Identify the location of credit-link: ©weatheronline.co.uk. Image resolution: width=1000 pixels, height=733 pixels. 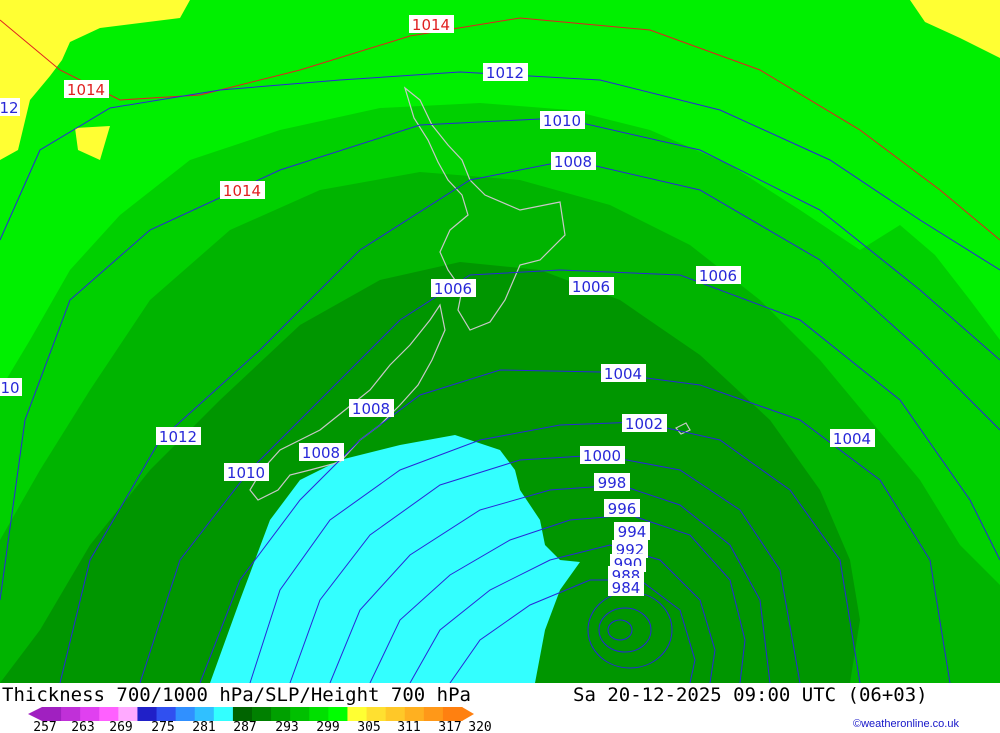
(906, 724).